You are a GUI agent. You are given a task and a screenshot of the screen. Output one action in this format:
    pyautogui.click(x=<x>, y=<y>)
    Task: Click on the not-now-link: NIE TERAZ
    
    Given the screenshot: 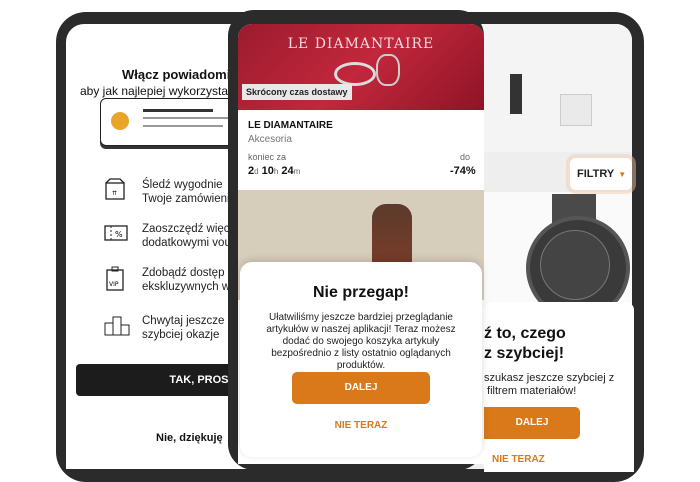 What is the action you would take?
    pyautogui.click(x=518, y=459)
    